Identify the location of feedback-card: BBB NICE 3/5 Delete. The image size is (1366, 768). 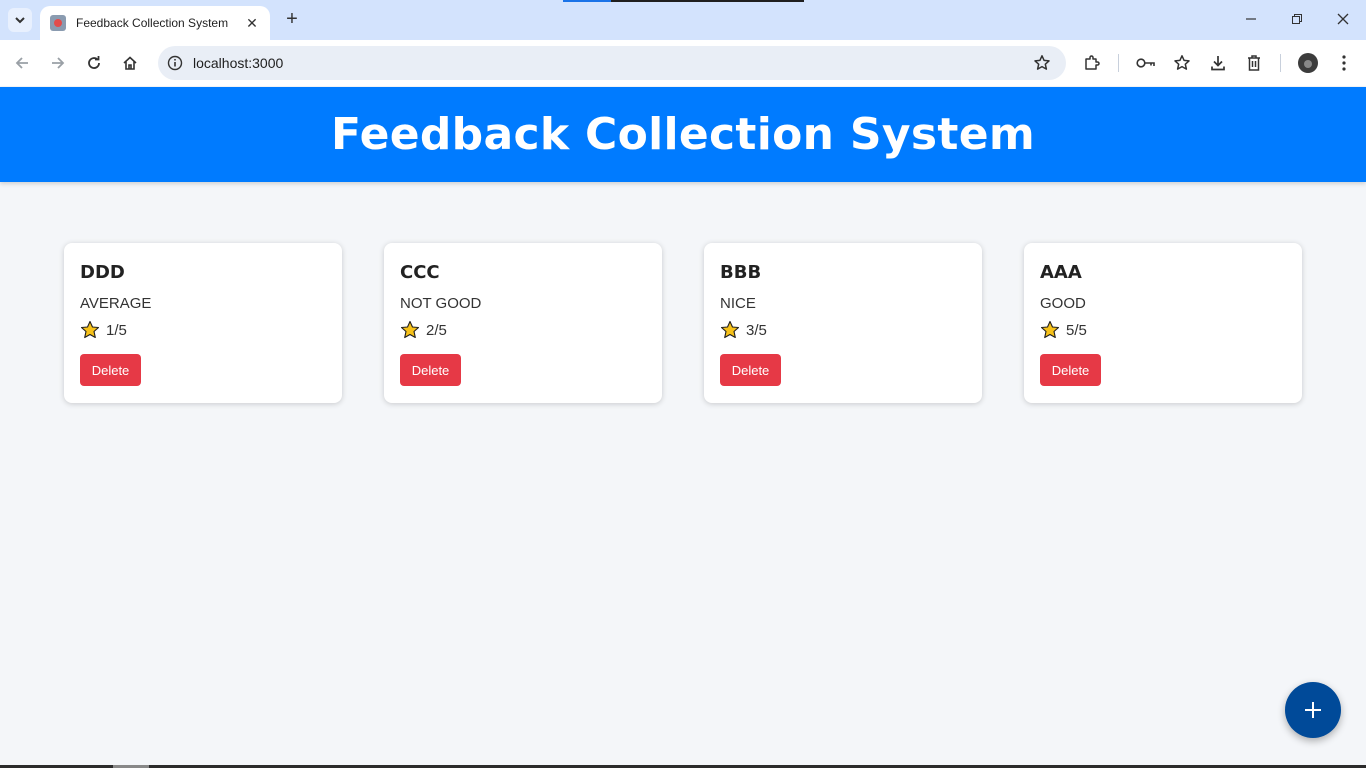
(843, 323).